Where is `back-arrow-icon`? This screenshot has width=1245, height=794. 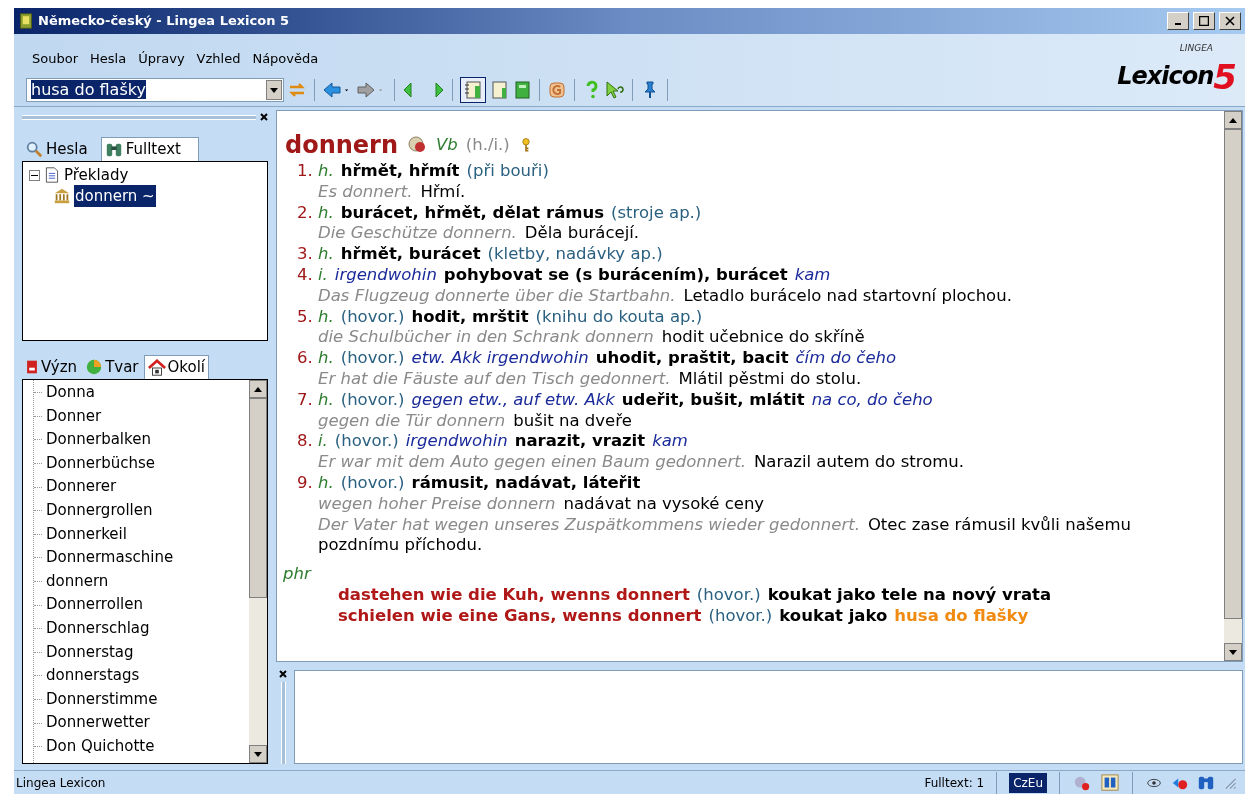
back-arrow-icon is located at coordinates (332, 90).